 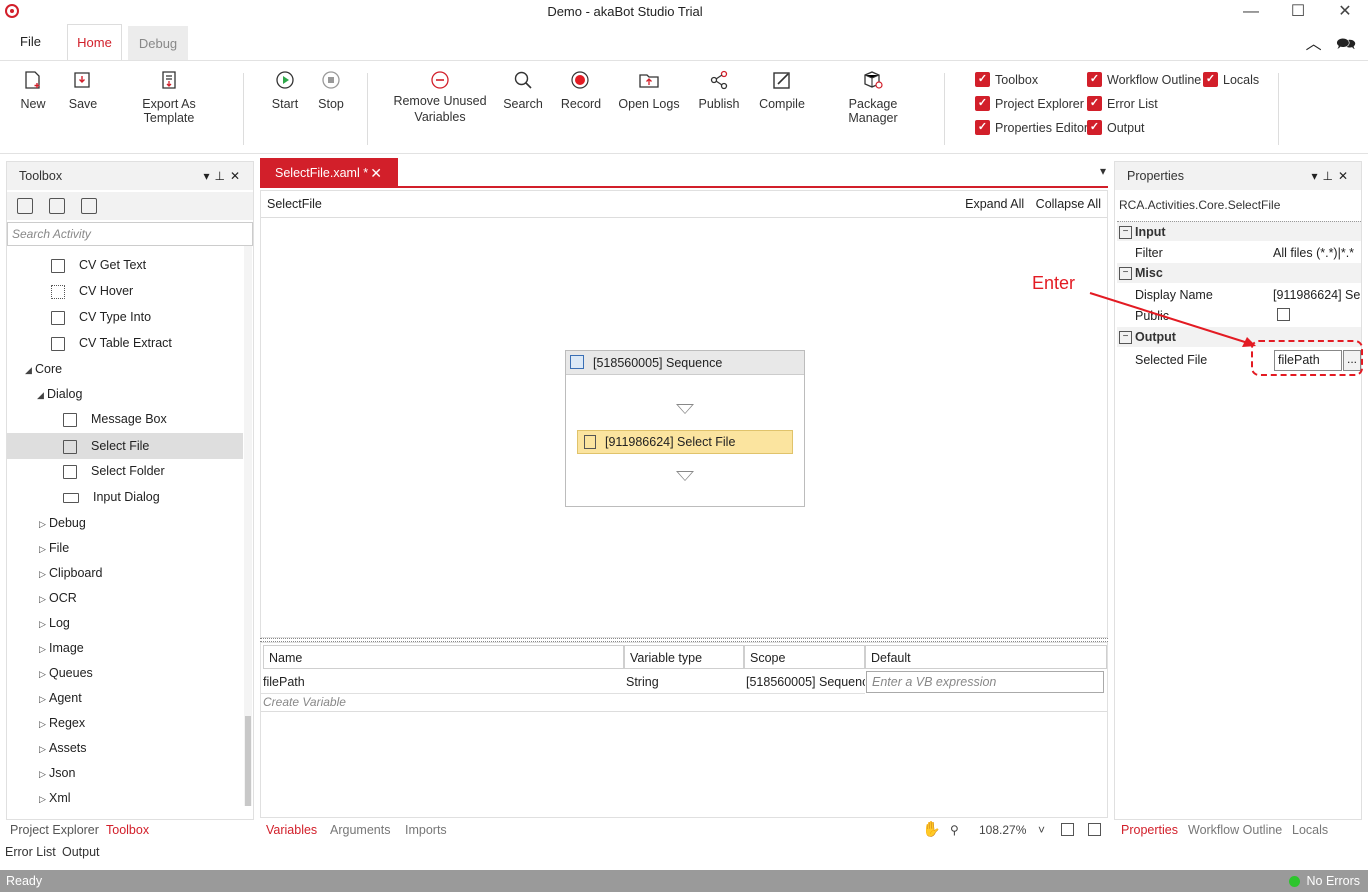 What do you see at coordinates (994, 204) in the screenshot?
I see `expand-all-link: Expand All` at bounding box center [994, 204].